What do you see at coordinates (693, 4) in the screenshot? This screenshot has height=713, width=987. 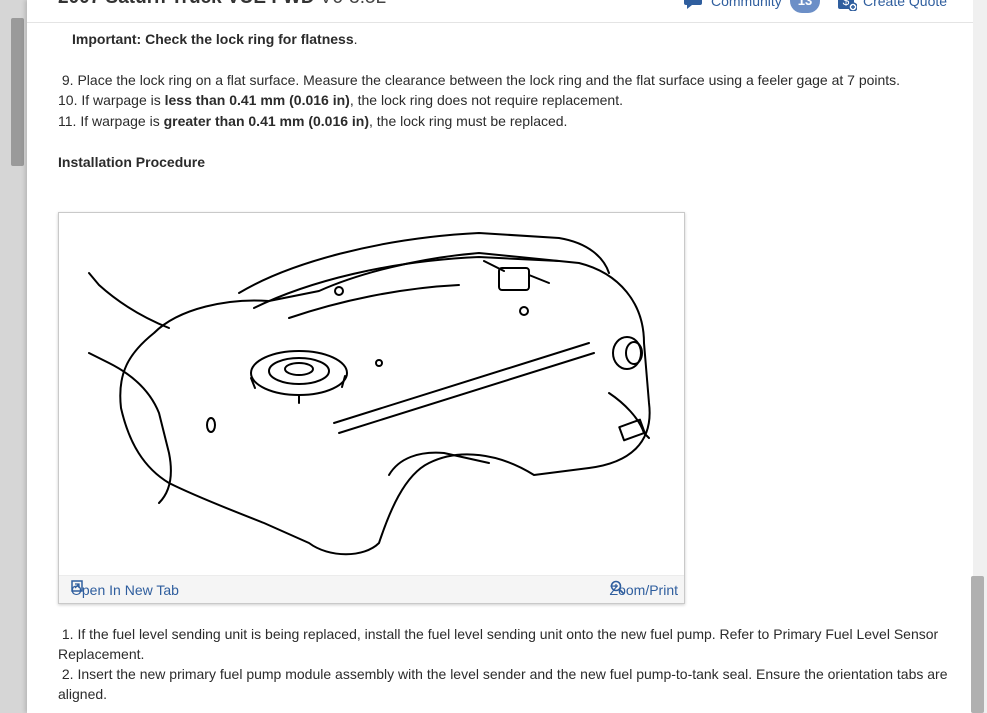 I see `chat-icon` at bounding box center [693, 4].